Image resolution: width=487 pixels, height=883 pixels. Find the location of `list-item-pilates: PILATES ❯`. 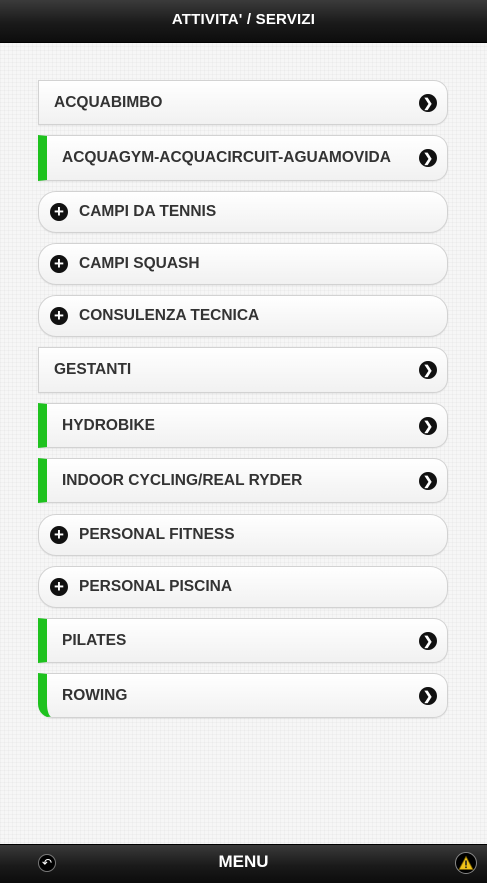

list-item-pilates: PILATES ❯ is located at coordinates (243, 640).